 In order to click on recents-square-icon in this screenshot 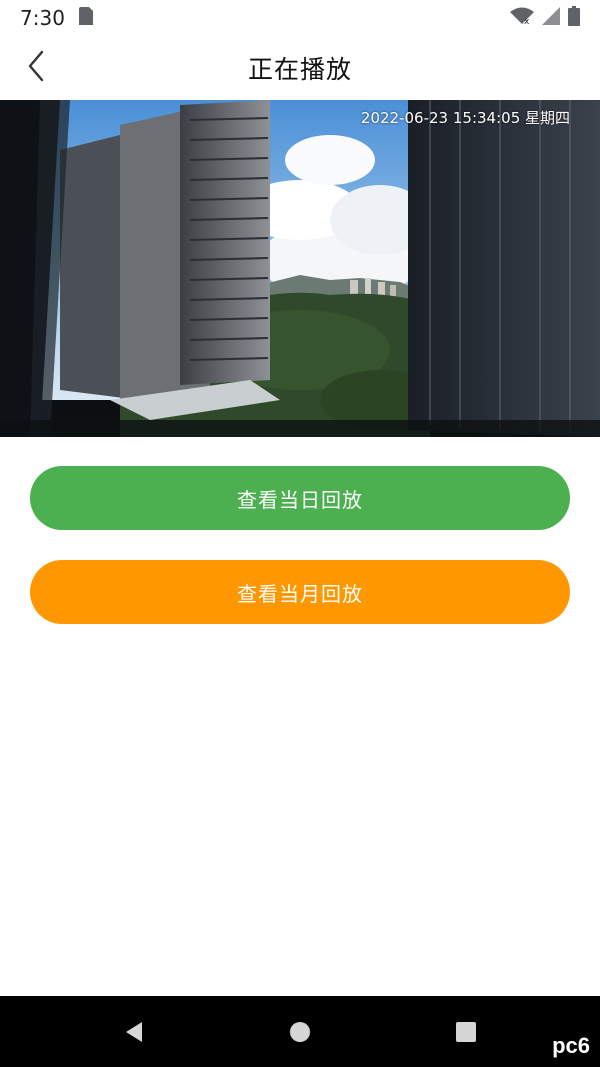, I will do `click(466, 1036)`.